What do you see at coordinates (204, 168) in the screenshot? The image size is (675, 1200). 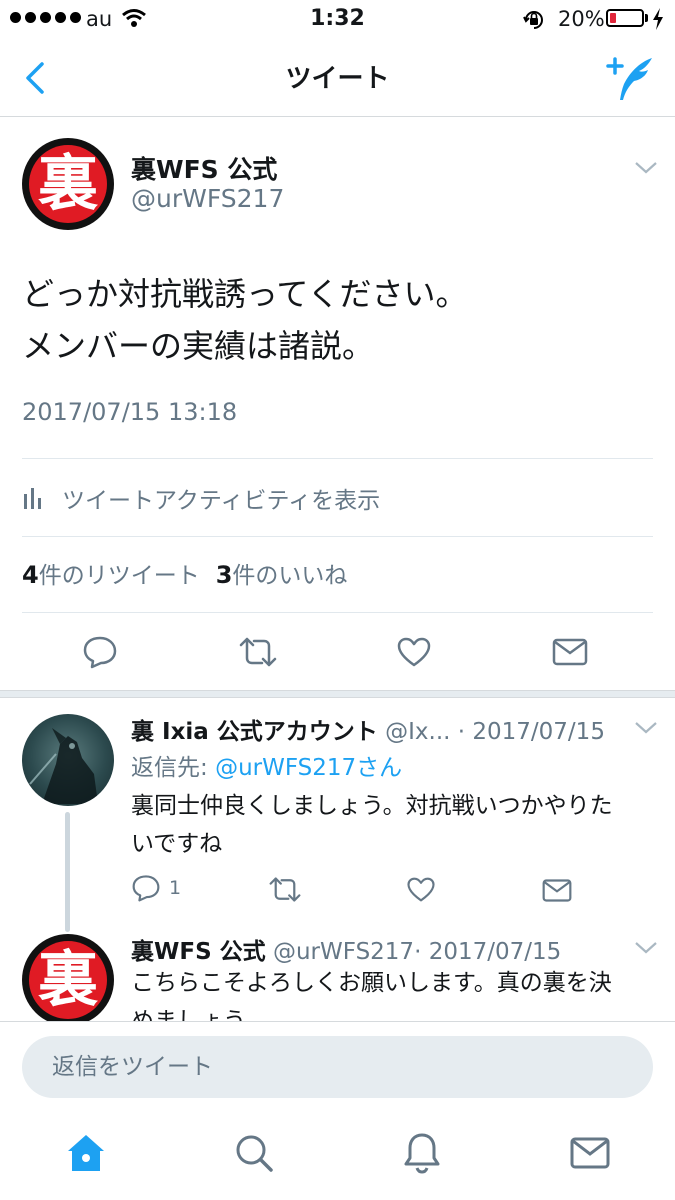 I see `author-name: 裏WFS 公式` at bounding box center [204, 168].